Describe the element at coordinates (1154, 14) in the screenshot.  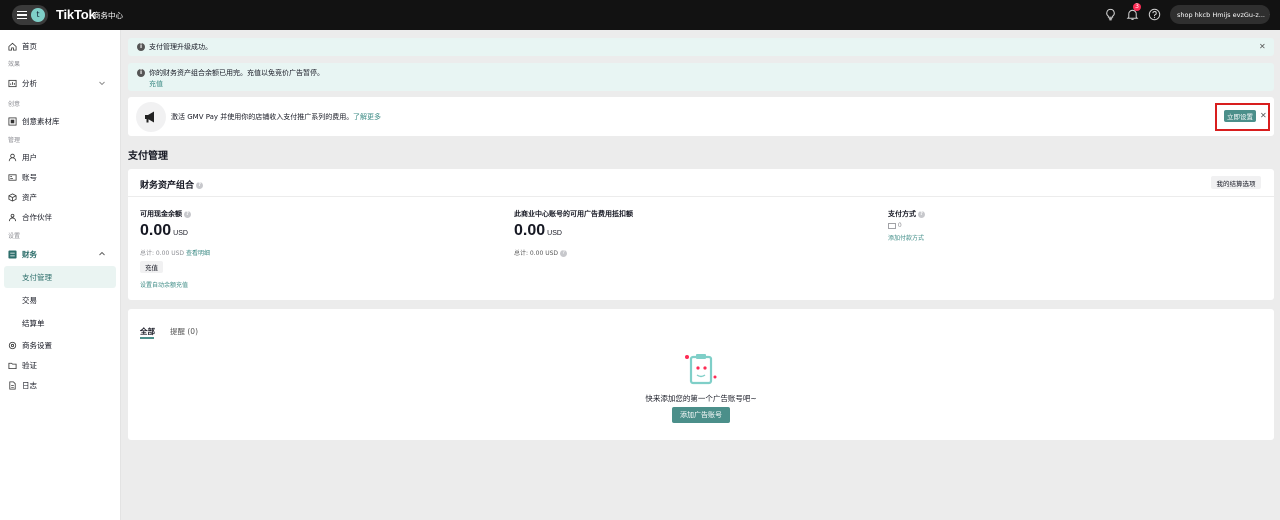
I see `help-icon` at that location.